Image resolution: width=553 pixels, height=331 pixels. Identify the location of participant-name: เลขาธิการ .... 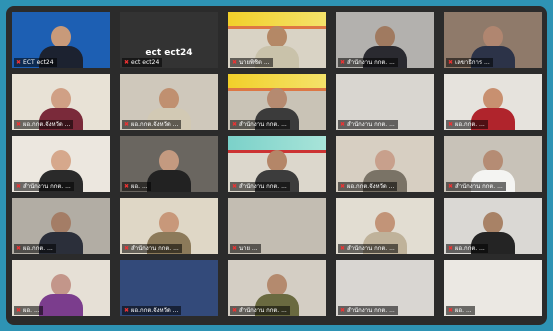
(472, 62).